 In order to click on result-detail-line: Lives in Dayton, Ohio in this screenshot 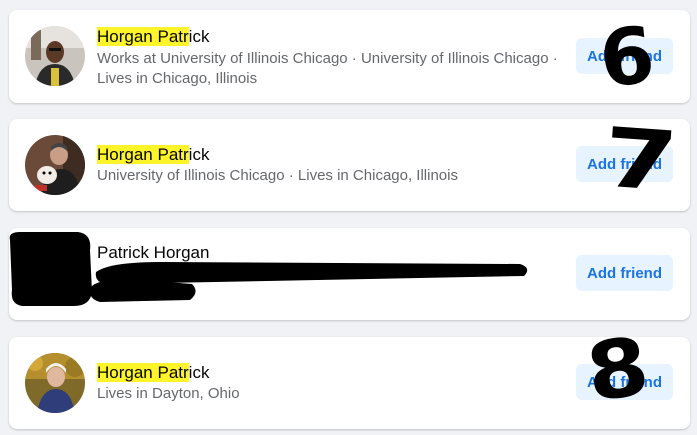, I will do `click(168, 393)`.